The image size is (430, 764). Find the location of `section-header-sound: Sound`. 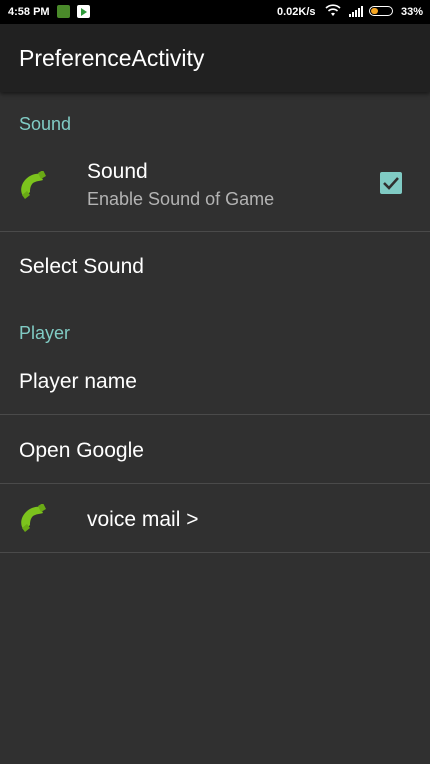

section-header-sound: Sound is located at coordinates (45, 124).